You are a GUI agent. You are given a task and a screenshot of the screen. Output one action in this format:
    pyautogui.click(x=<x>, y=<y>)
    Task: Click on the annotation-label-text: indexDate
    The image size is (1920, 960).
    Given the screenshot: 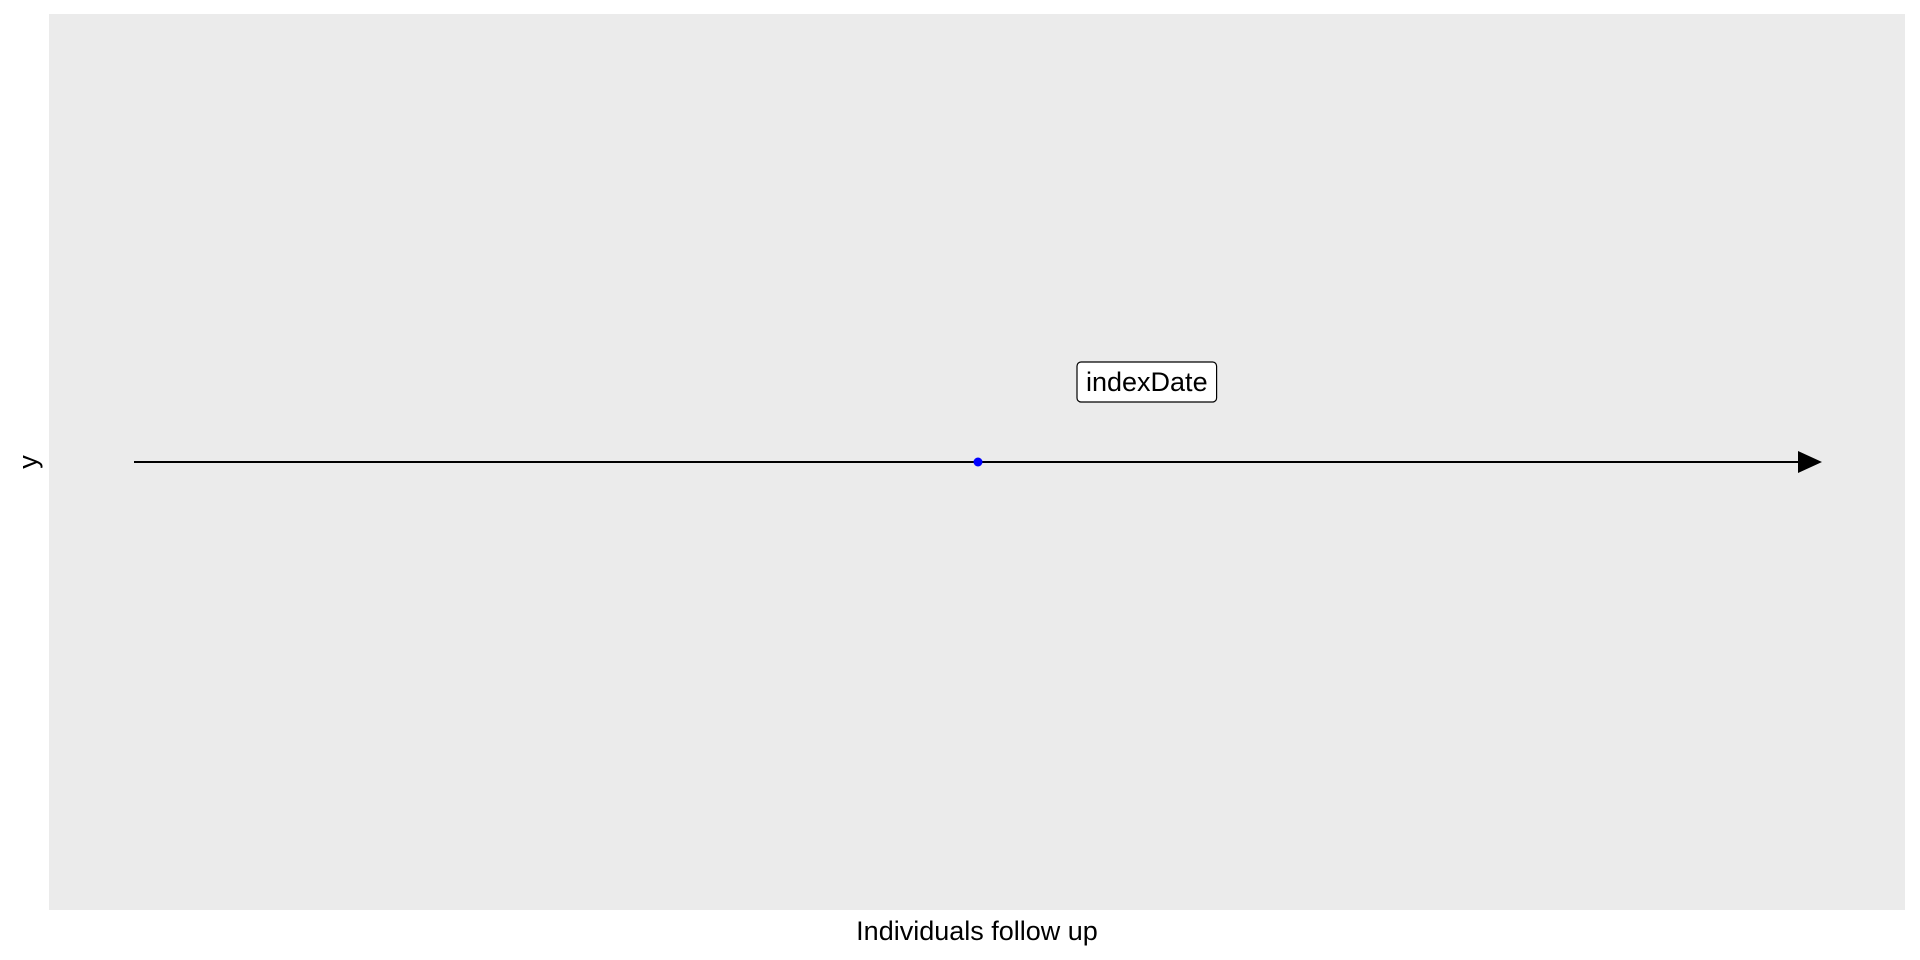 What is the action you would take?
    pyautogui.click(x=1147, y=382)
    